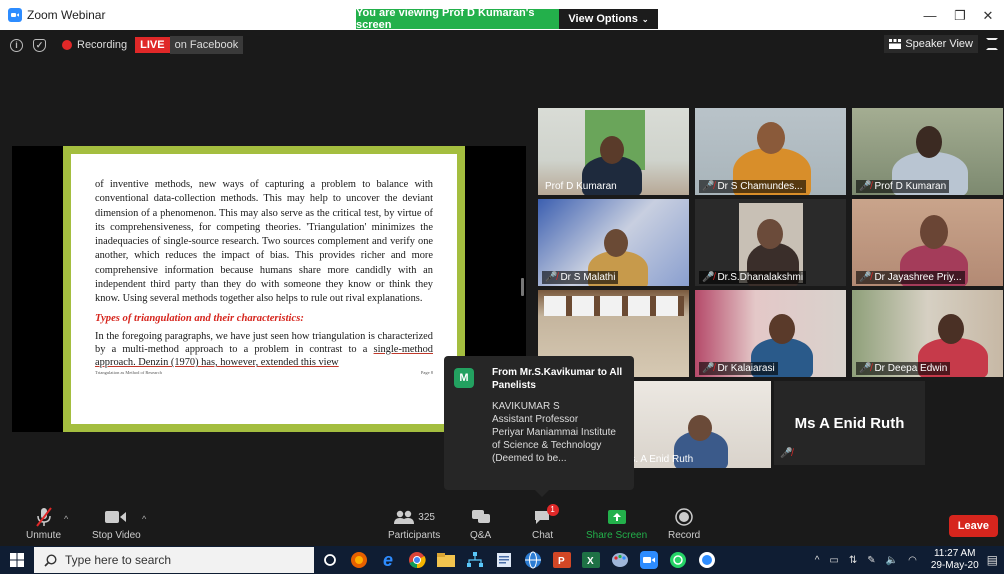 The width and height of the screenshot is (1004, 574). Describe the element at coordinates (939, 44) in the screenshot. I see `speaker-view-label: Speaker View` at that location.